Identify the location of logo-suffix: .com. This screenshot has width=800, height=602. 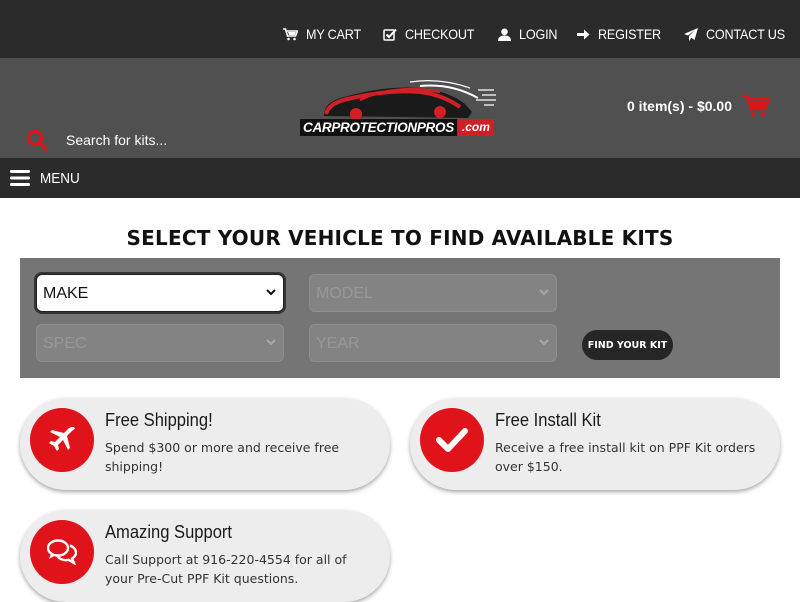
(475, 127).